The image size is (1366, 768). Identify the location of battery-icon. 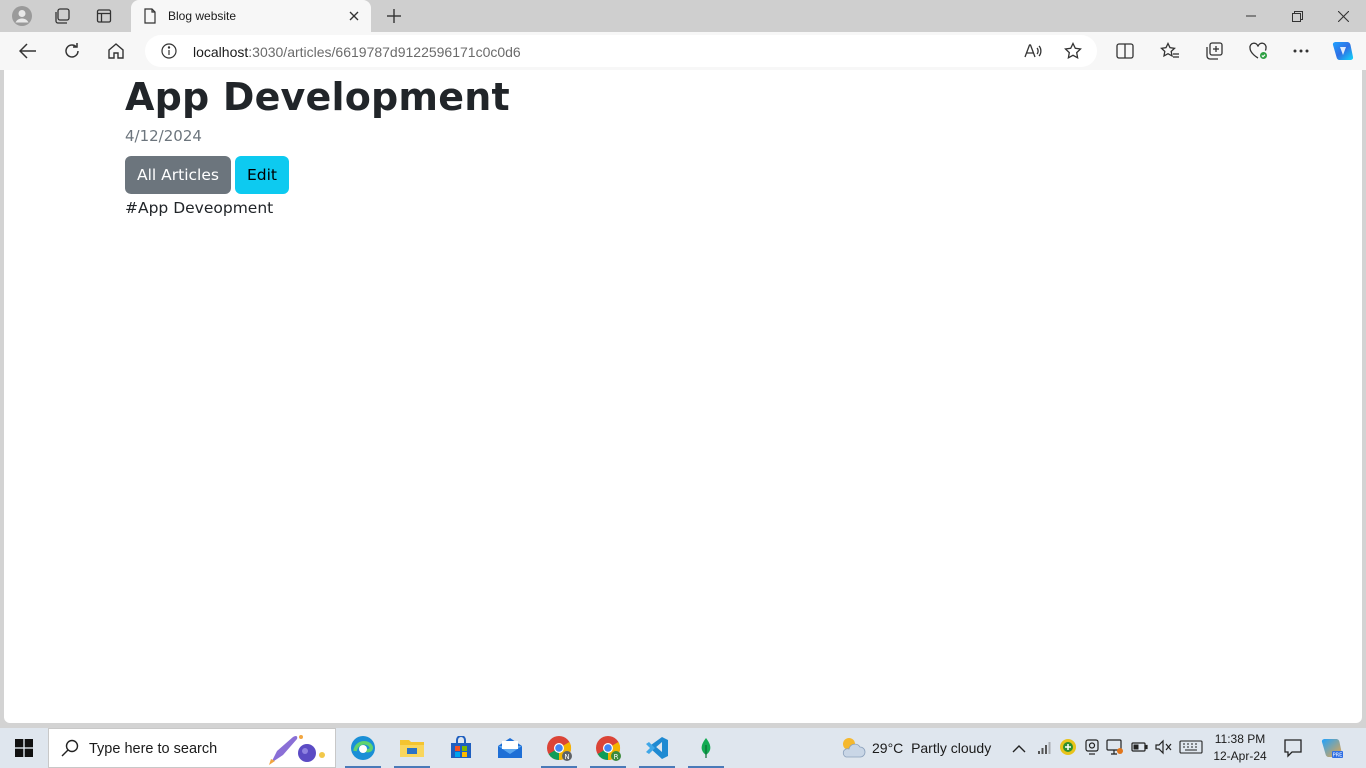
(1140, 749).